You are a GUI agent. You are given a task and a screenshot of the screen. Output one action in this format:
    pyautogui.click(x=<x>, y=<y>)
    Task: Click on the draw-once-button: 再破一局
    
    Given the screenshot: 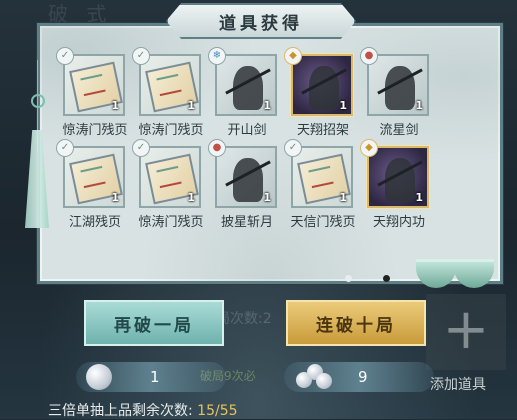 What is the action you would take?
    pyautogui.click(x=154, y=323)
    